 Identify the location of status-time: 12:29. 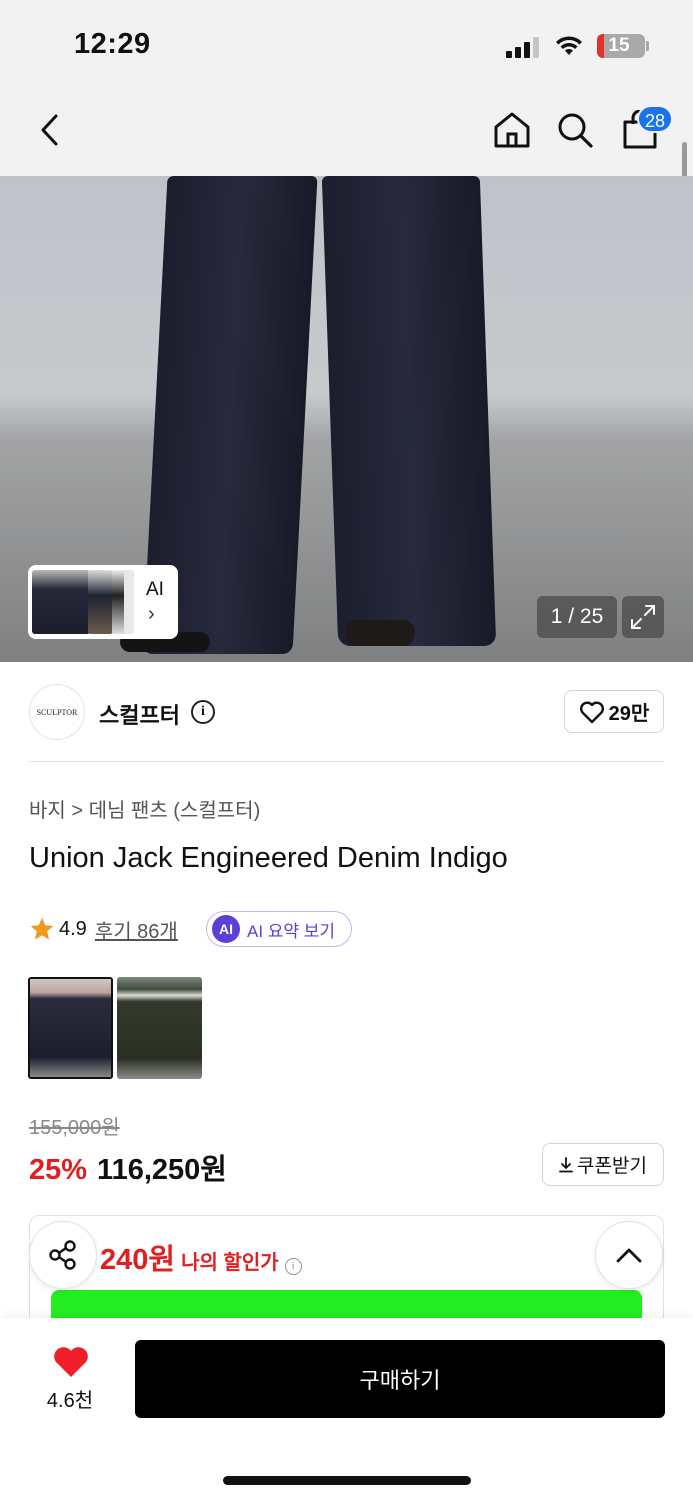
(112, 44).